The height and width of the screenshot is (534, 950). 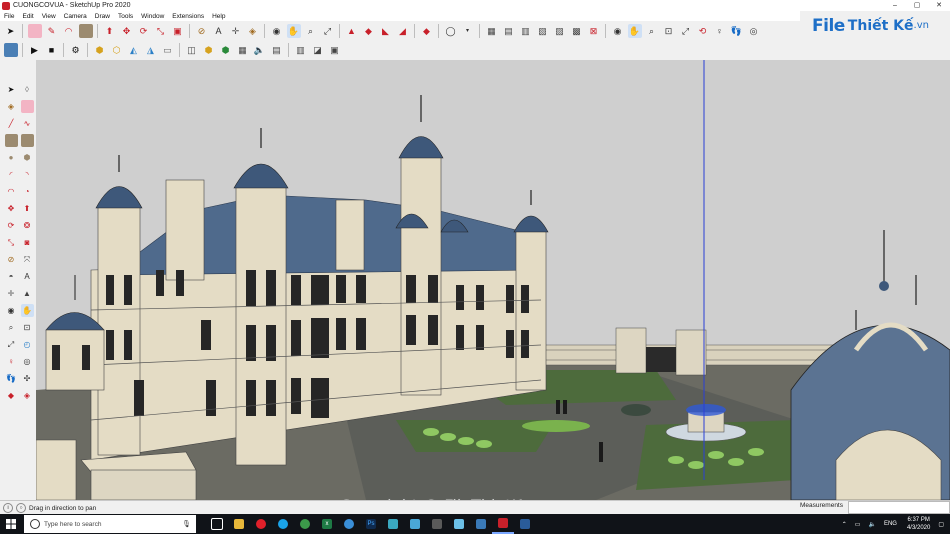 I want to click on menu-tools: Tools, so click(x=125, y=16).